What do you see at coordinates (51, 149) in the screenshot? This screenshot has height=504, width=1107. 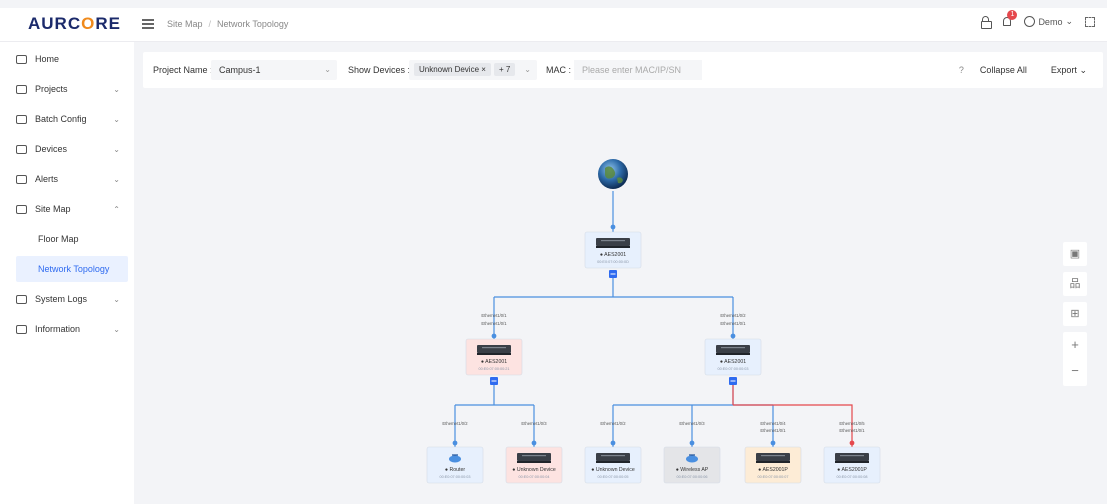 I see `sidebar-item-label: Devices` at bounding box center [51, 149].